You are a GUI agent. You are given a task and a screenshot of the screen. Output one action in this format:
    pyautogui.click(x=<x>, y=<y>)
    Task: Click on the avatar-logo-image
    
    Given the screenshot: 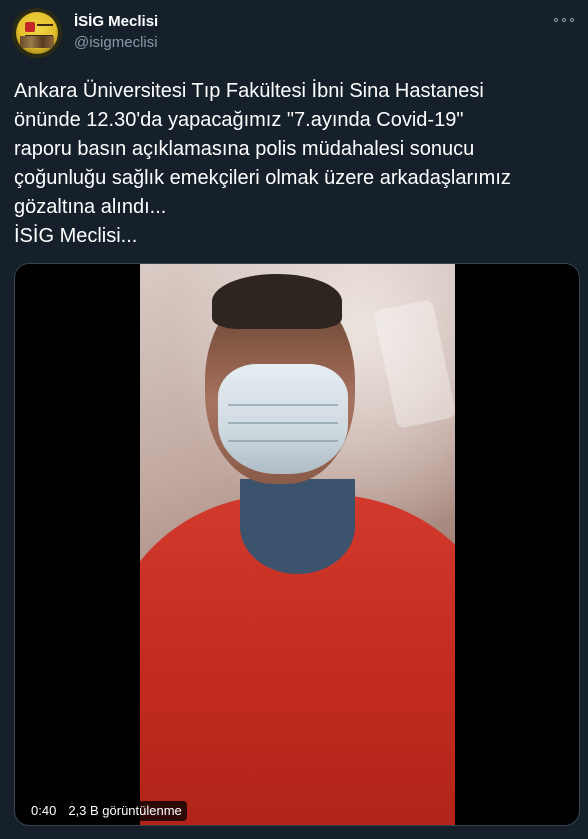 What is the action you would take?
    pyautogui.click(x=37, y=33)
    